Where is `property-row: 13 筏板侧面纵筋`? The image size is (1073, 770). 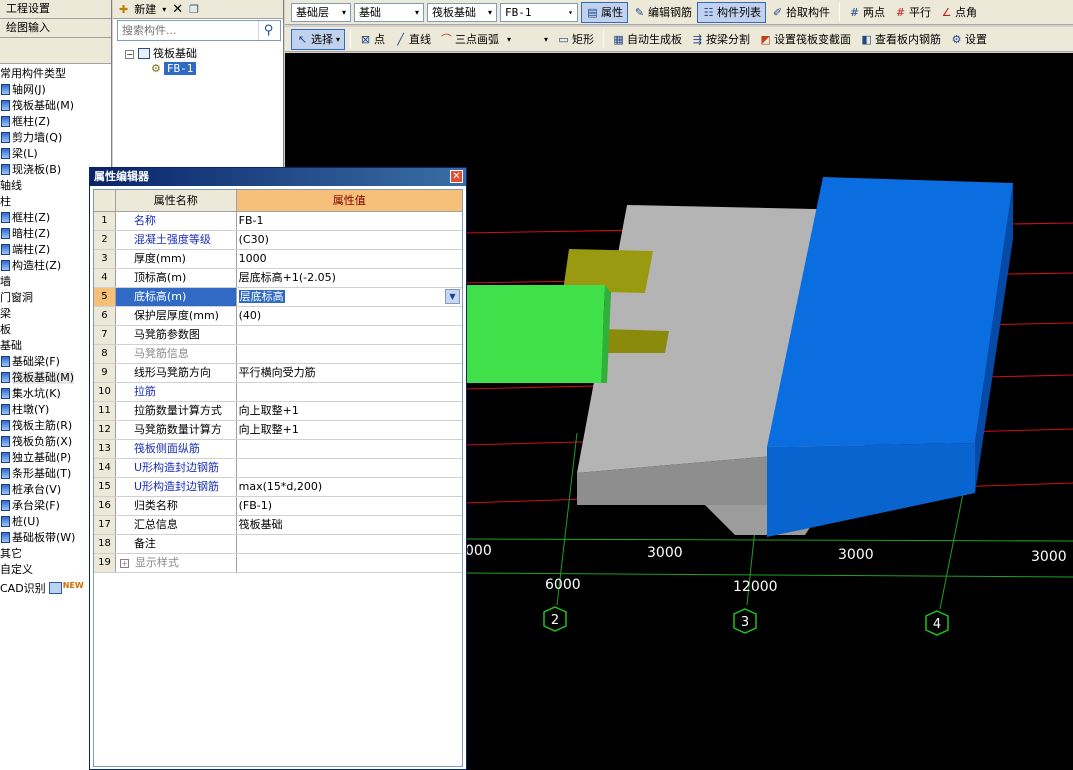
property-row: 13 筏板侧面纵筋 is located at coordinates (278, 449).